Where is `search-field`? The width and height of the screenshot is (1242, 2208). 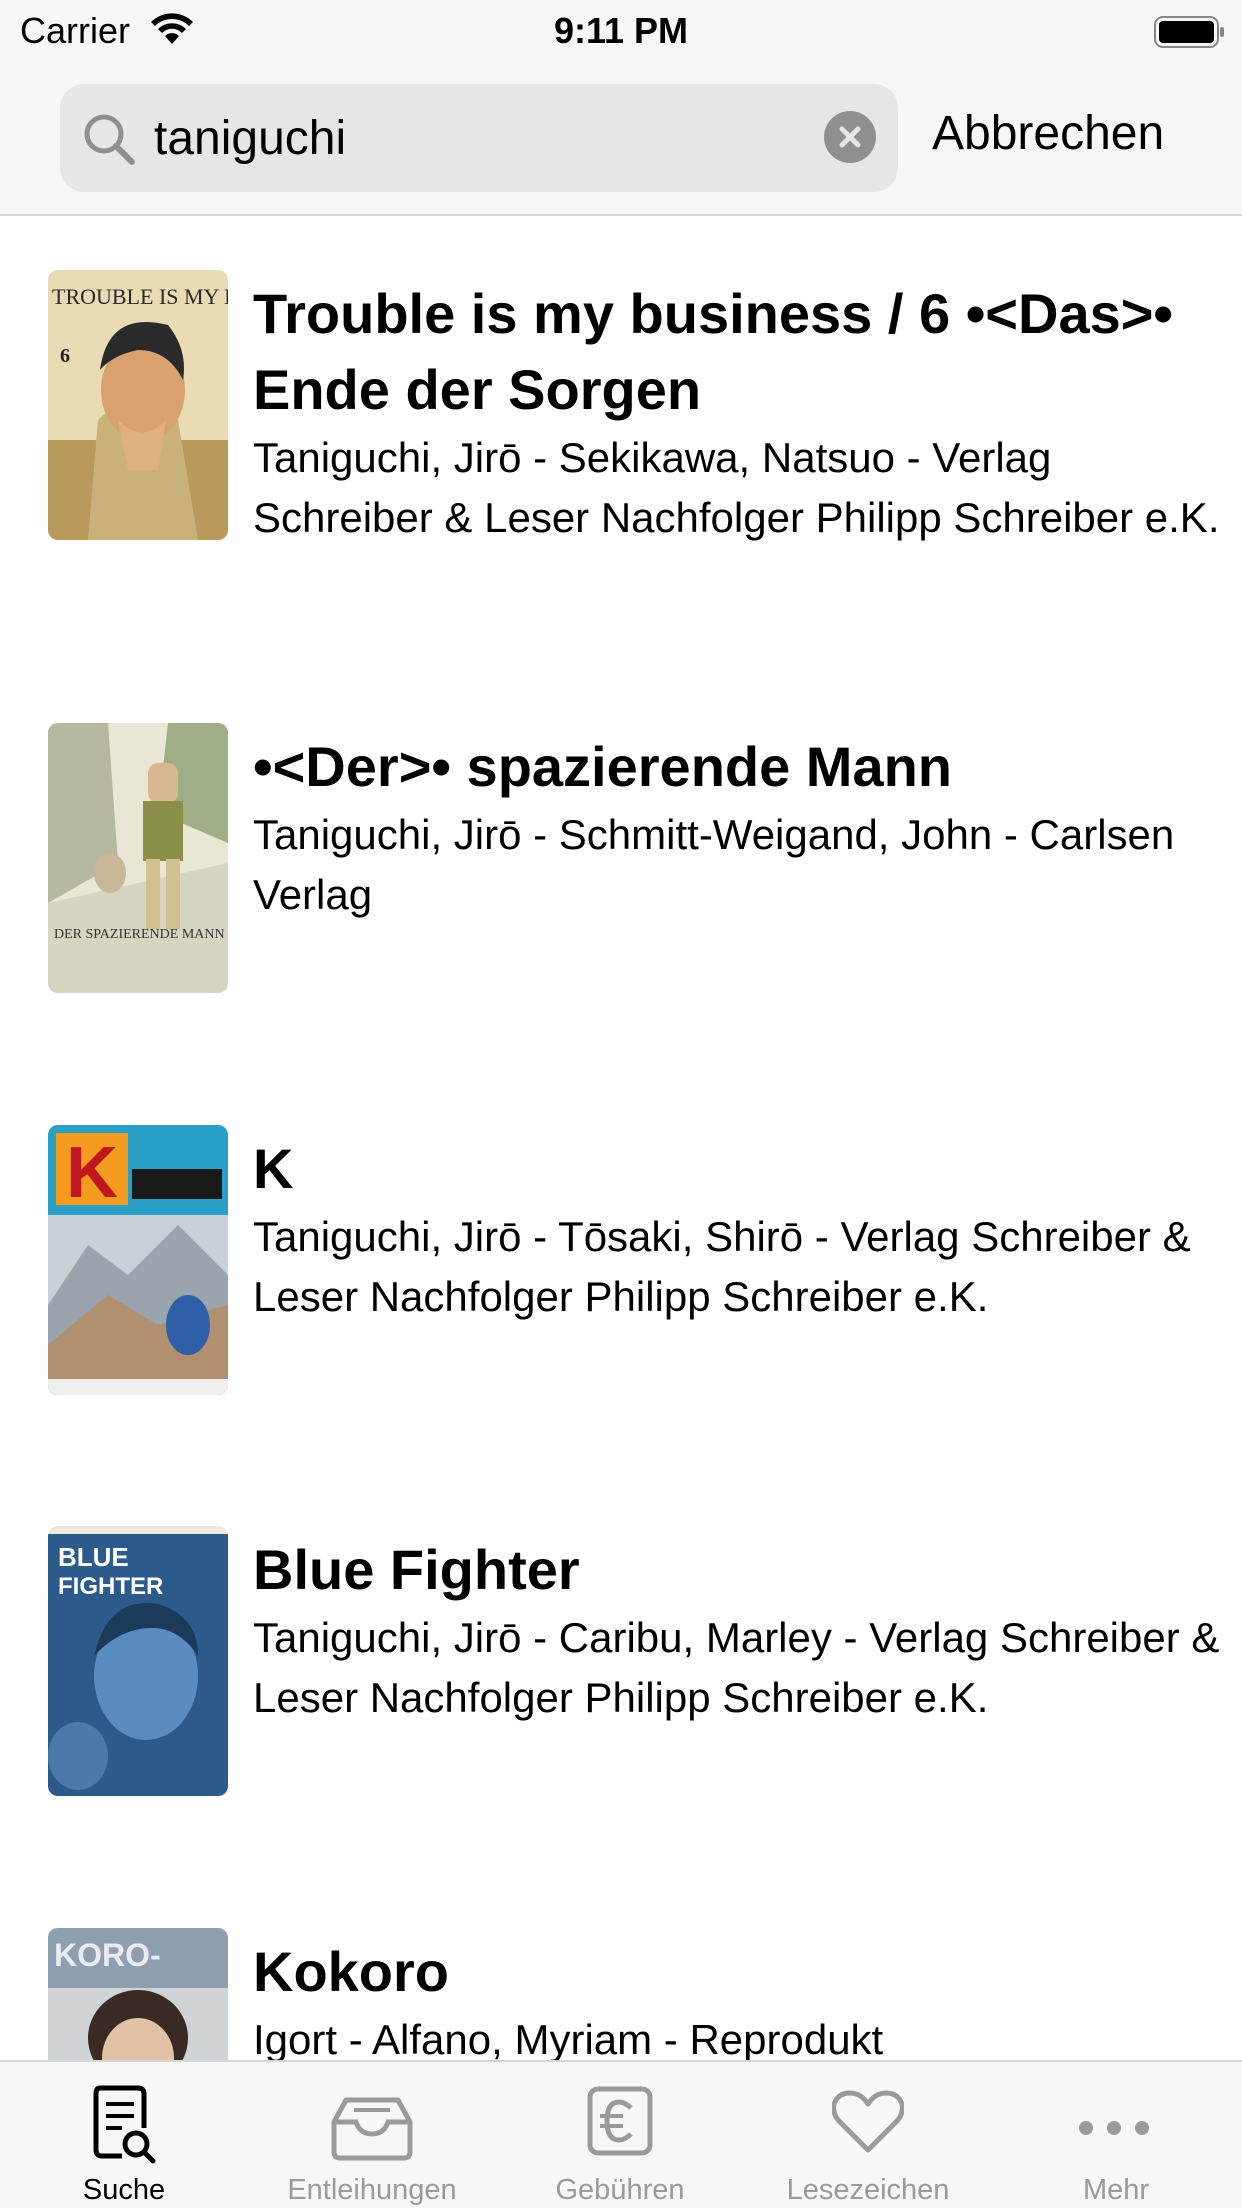
search-field is located at coordinates (479, 138).